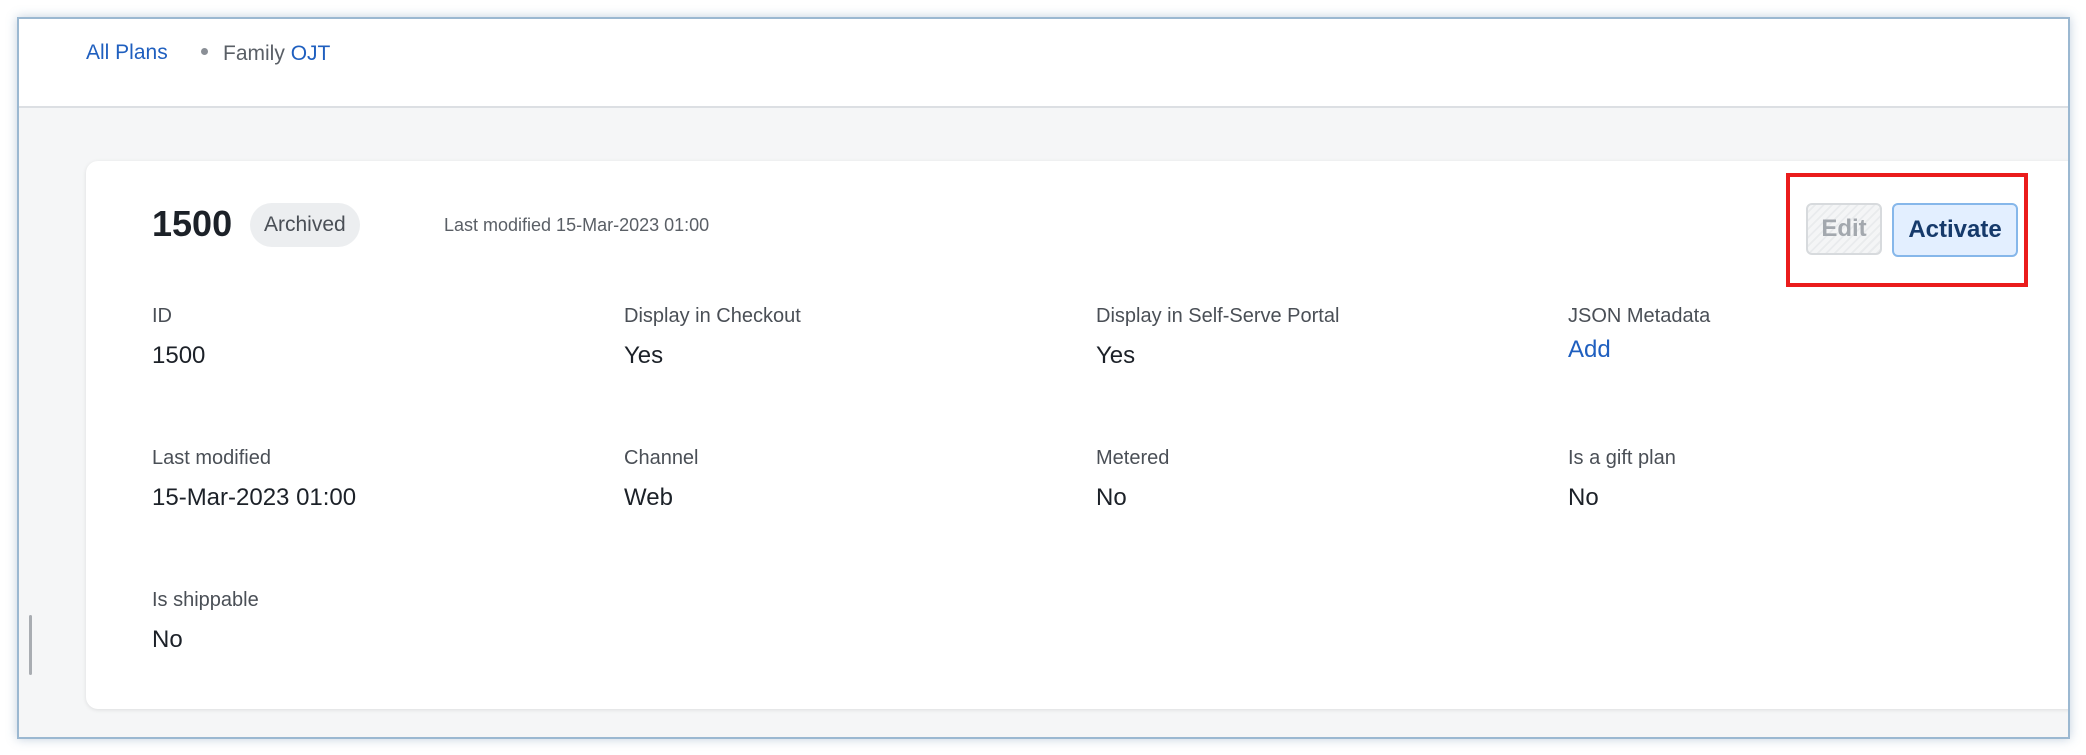  I want to click on field-channel-value: Web, so click(648, 497).